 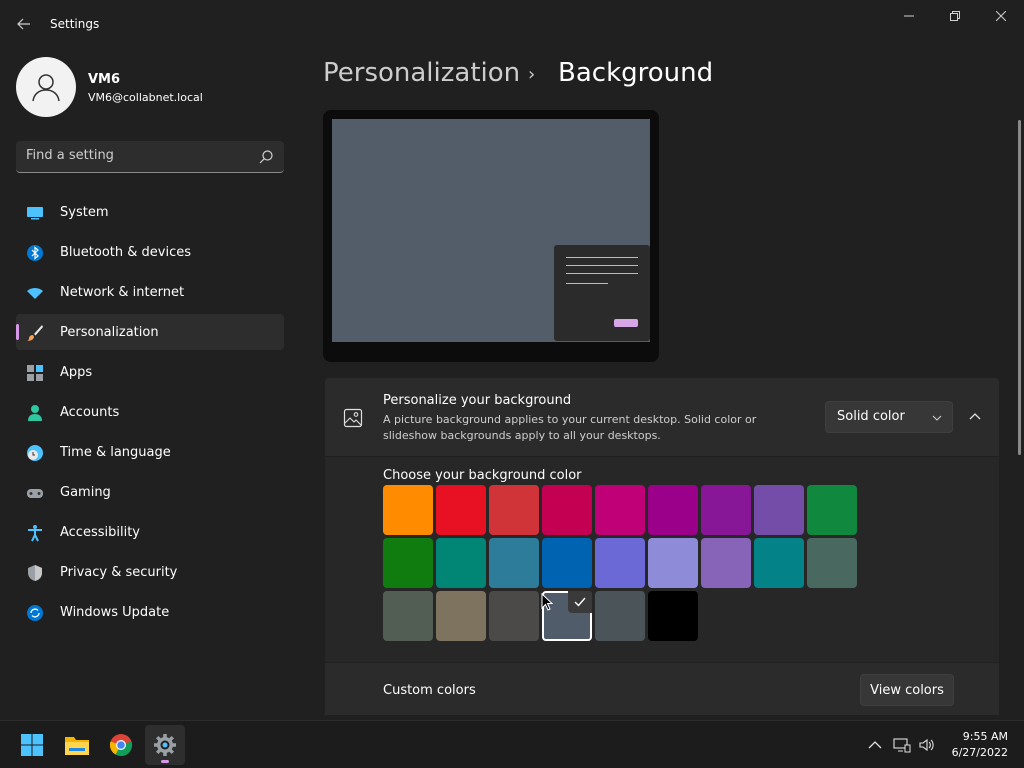 I want to click on sidebar-item-time-language: Time & language, so click(x=150, y=452).